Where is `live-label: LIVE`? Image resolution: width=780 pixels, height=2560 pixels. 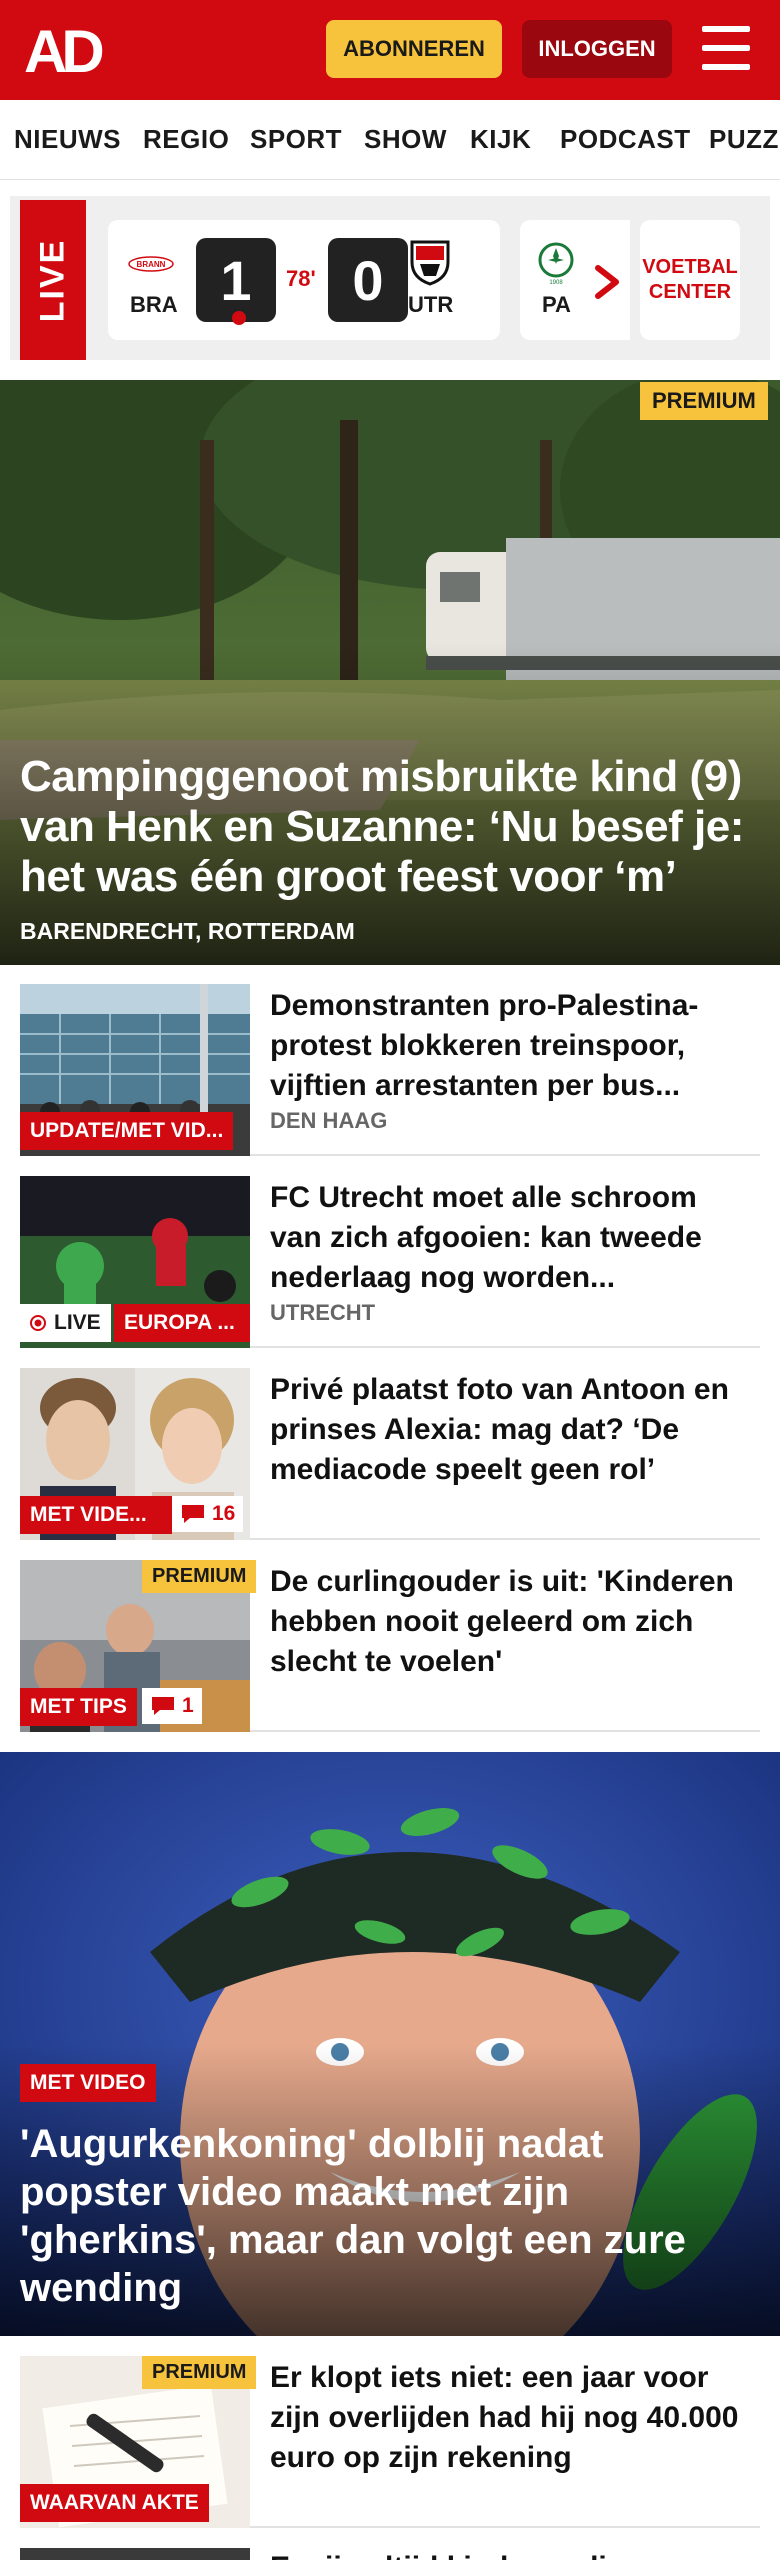 live-label: LIVE is located at coordinates (53, 280).